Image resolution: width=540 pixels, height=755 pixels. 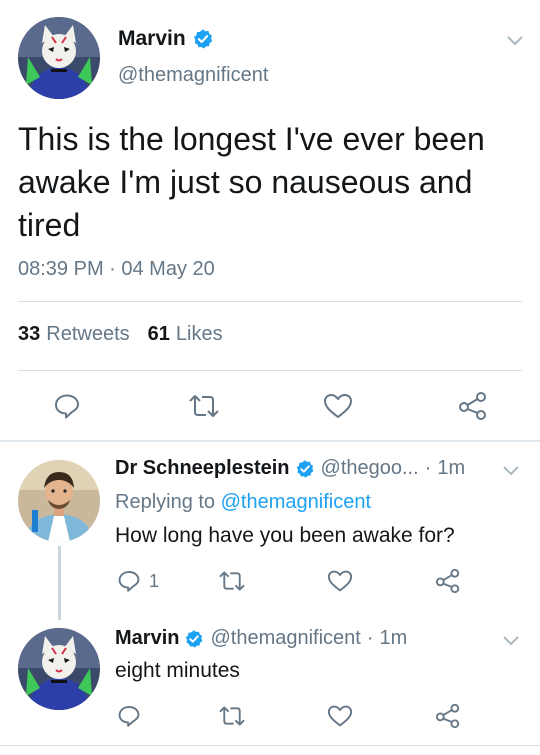 What do you see at coordinates (199, 334) in the screenshot?
I see `likes-label: Likes` at bounding box center [199, 334].